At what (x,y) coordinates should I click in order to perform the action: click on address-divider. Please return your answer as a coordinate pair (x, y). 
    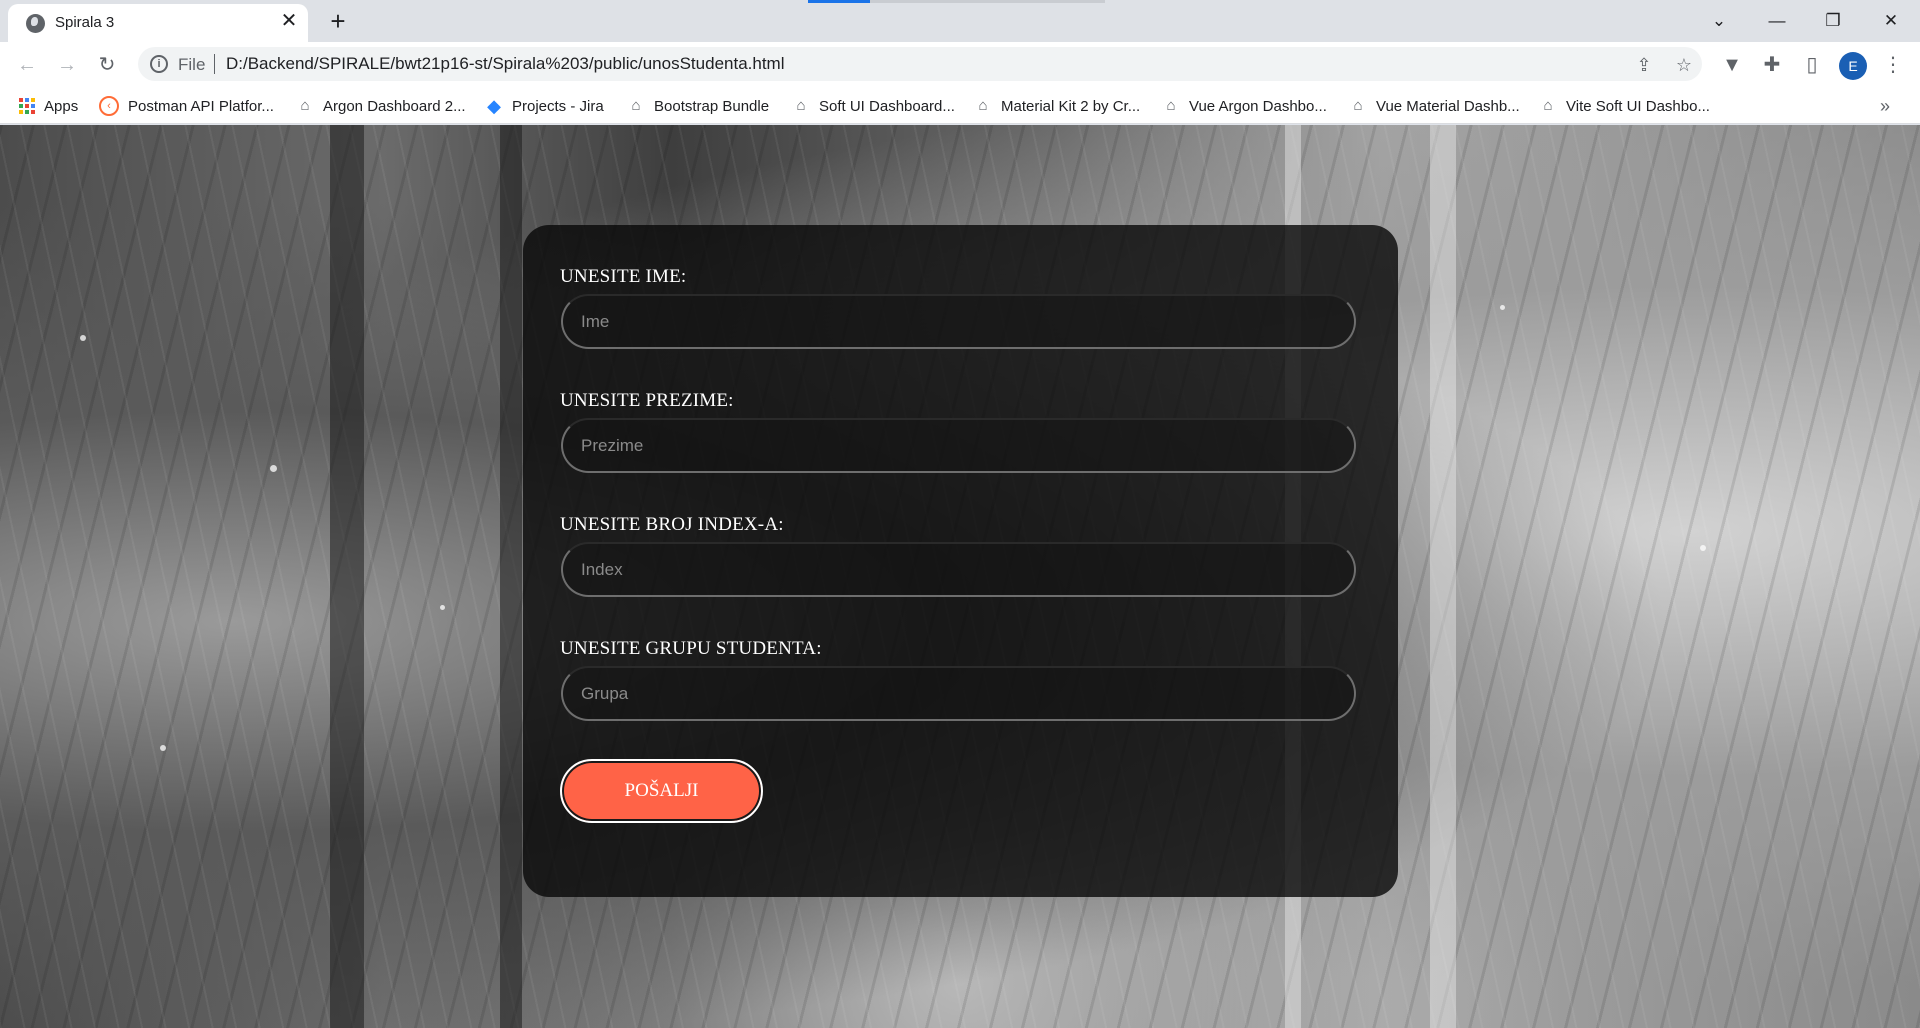
    Looking at the image, I should click on (214, 64).